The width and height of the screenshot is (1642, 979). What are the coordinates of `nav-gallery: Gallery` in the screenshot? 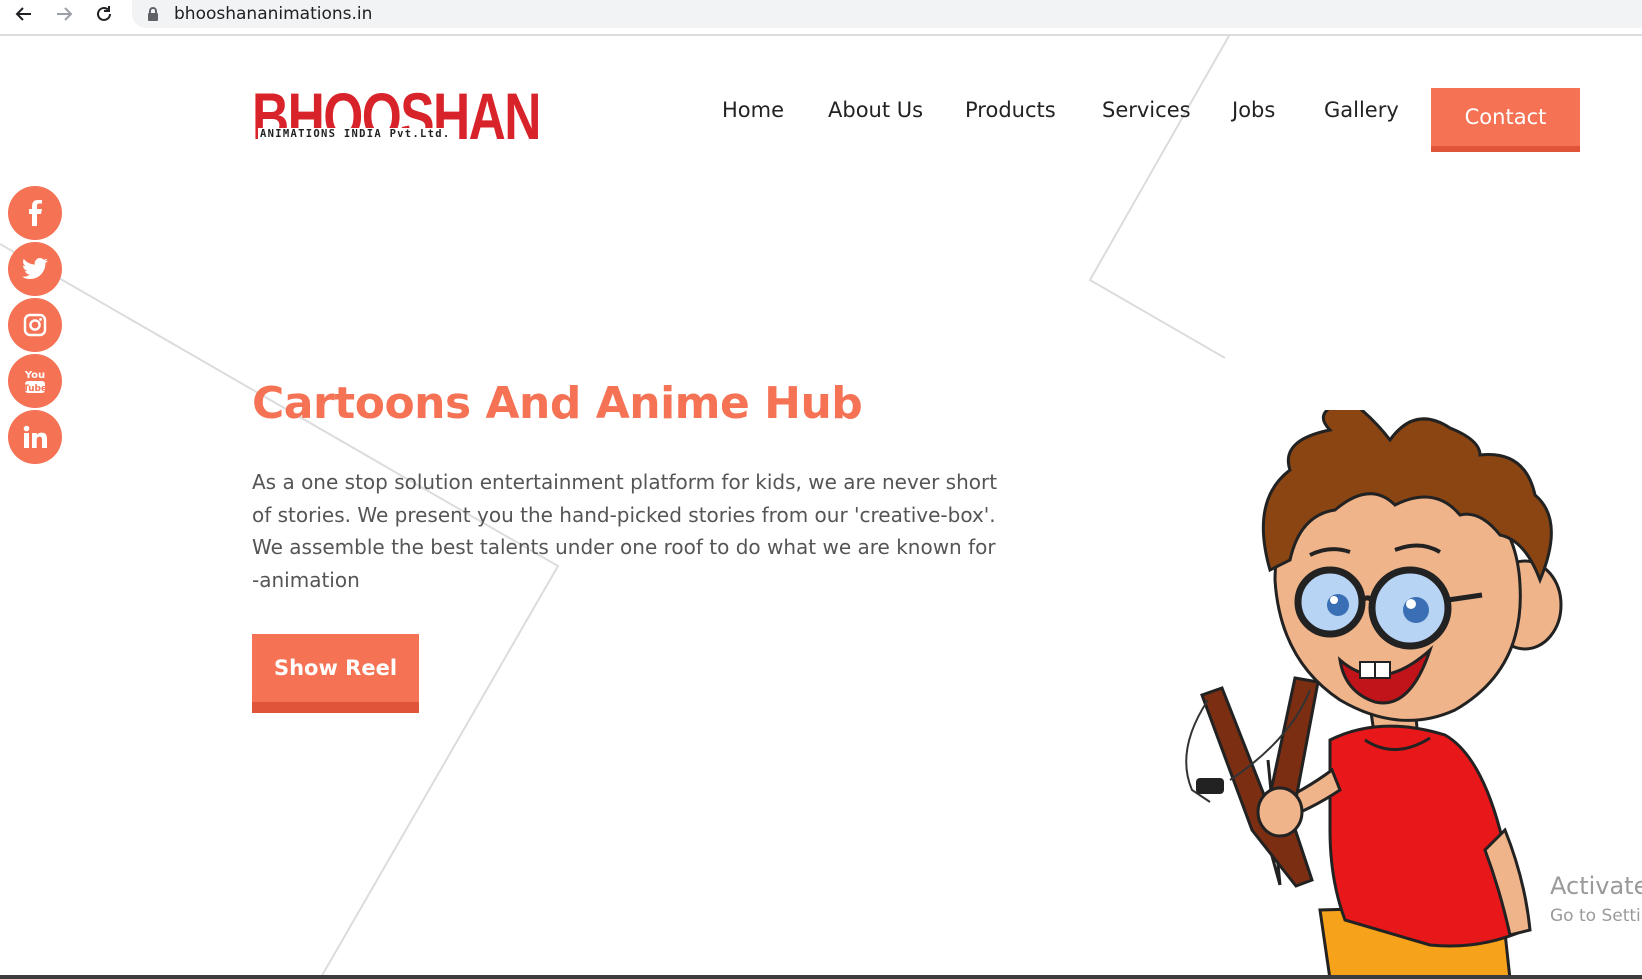 It's located at (1361, 110).